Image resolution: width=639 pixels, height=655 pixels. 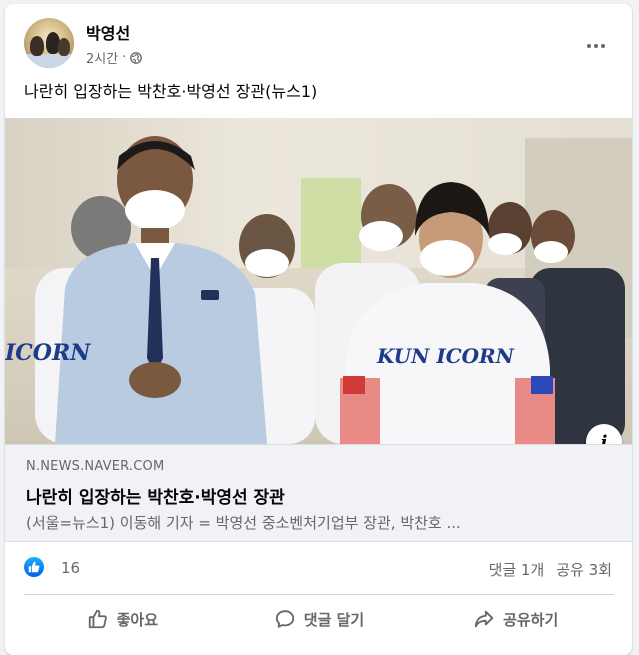 I want to click on comment-icon, so click(x=284, y=619).